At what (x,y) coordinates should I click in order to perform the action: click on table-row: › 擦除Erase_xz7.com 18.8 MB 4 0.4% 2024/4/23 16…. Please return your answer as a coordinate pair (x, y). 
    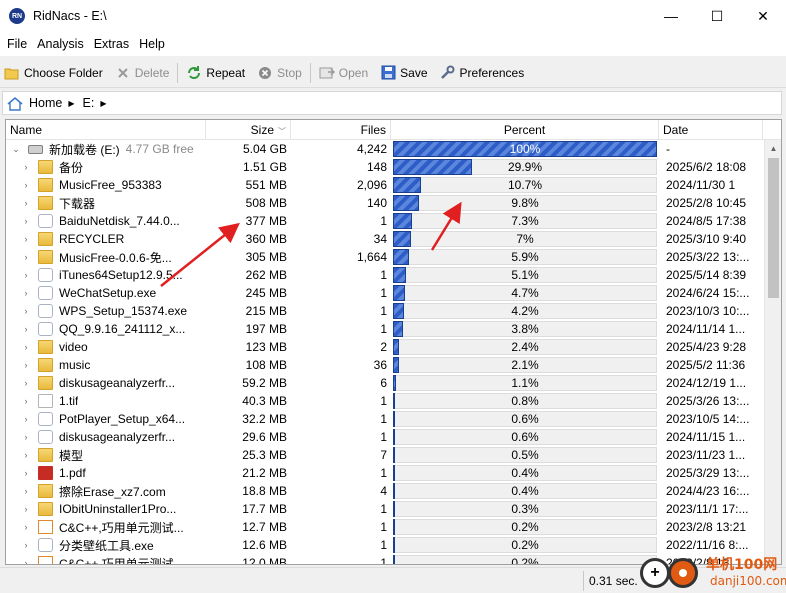
    Looking at the image, I should click on (384, 491).